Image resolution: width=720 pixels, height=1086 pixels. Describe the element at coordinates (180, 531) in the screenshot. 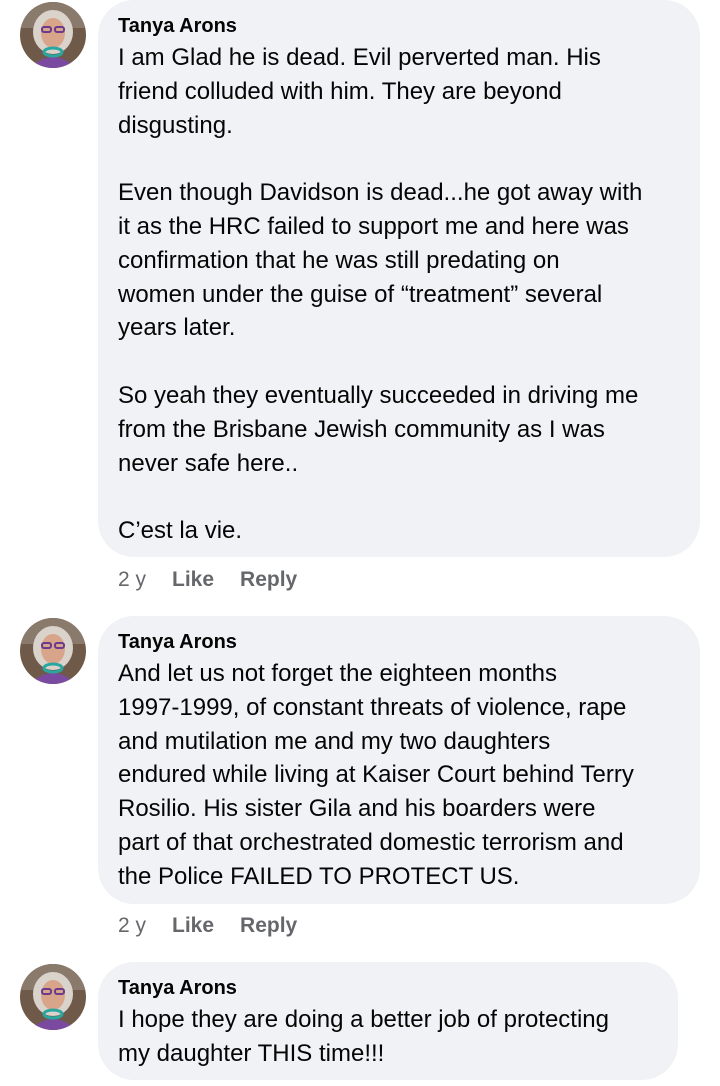

I see `comment-paragraph: C’est la vie.` at that location.